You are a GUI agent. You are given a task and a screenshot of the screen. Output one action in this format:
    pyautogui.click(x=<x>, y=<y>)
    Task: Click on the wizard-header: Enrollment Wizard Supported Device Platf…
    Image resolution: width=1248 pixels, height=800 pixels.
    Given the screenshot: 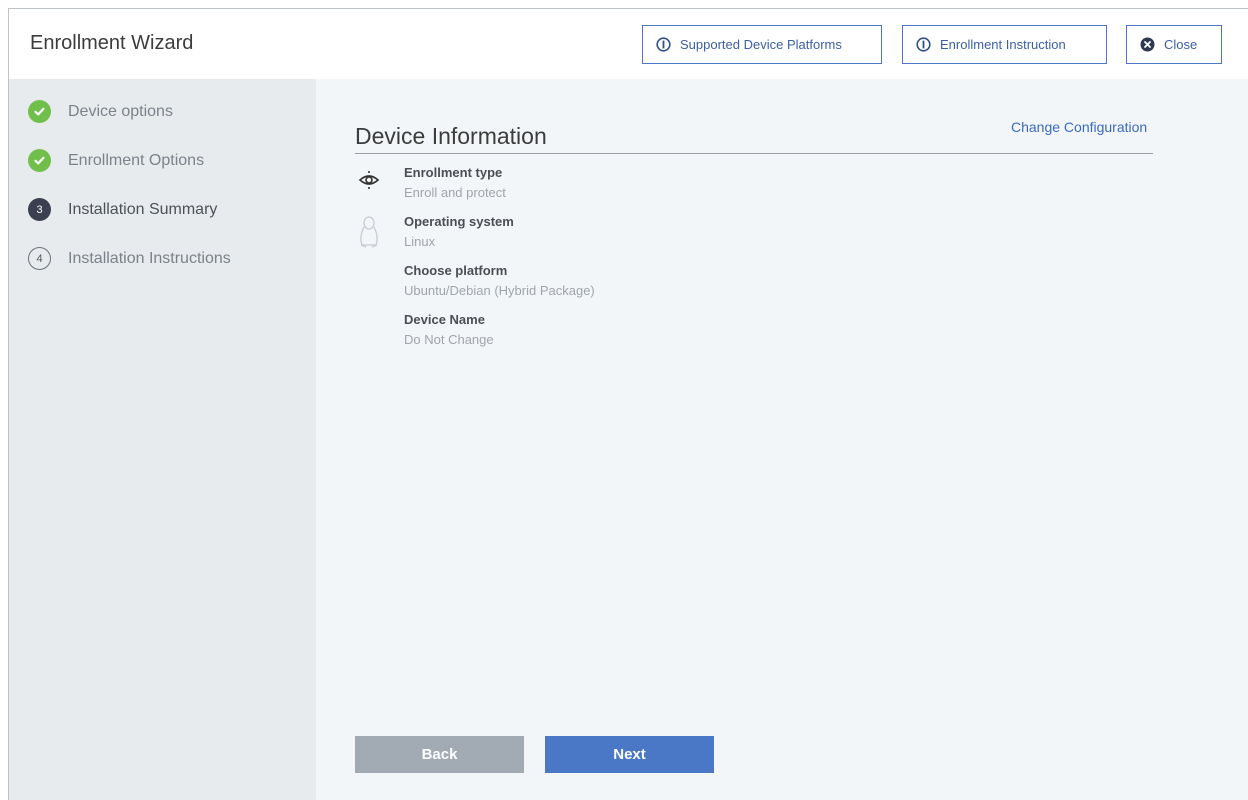 What is the action you would take?
    pyautogui.click(x=628, y=44)
    